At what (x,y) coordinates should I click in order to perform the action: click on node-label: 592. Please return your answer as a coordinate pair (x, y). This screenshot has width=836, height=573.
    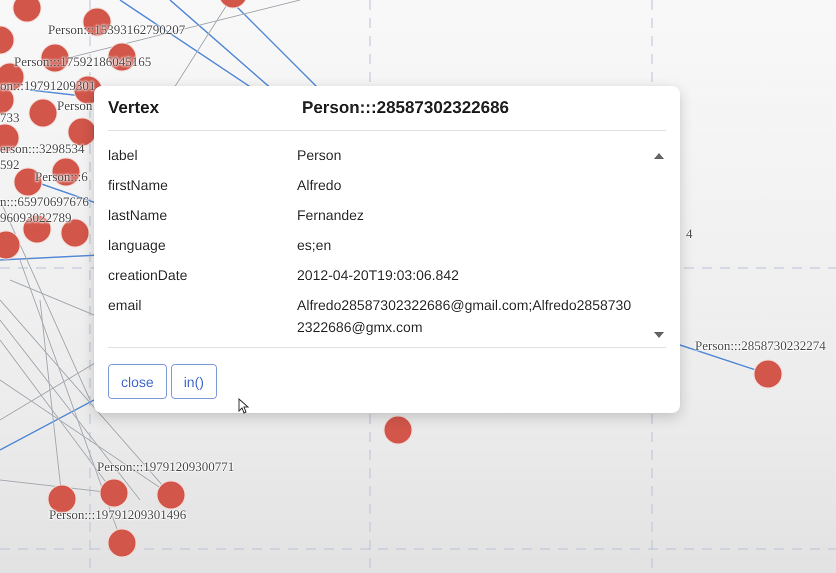
    Looking at the image, I should click on (10, 165).